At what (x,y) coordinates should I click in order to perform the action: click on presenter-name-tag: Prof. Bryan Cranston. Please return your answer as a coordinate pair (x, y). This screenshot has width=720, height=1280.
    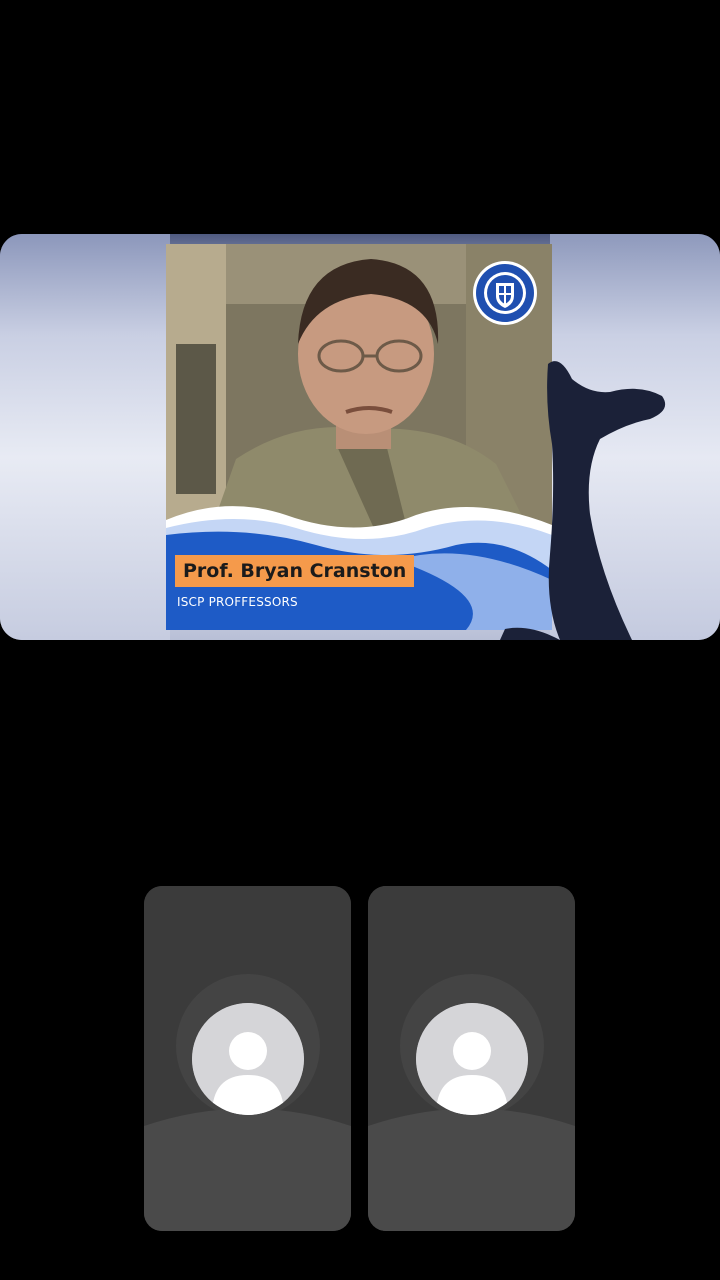
    Looking at the image, I should click on (295, 571).